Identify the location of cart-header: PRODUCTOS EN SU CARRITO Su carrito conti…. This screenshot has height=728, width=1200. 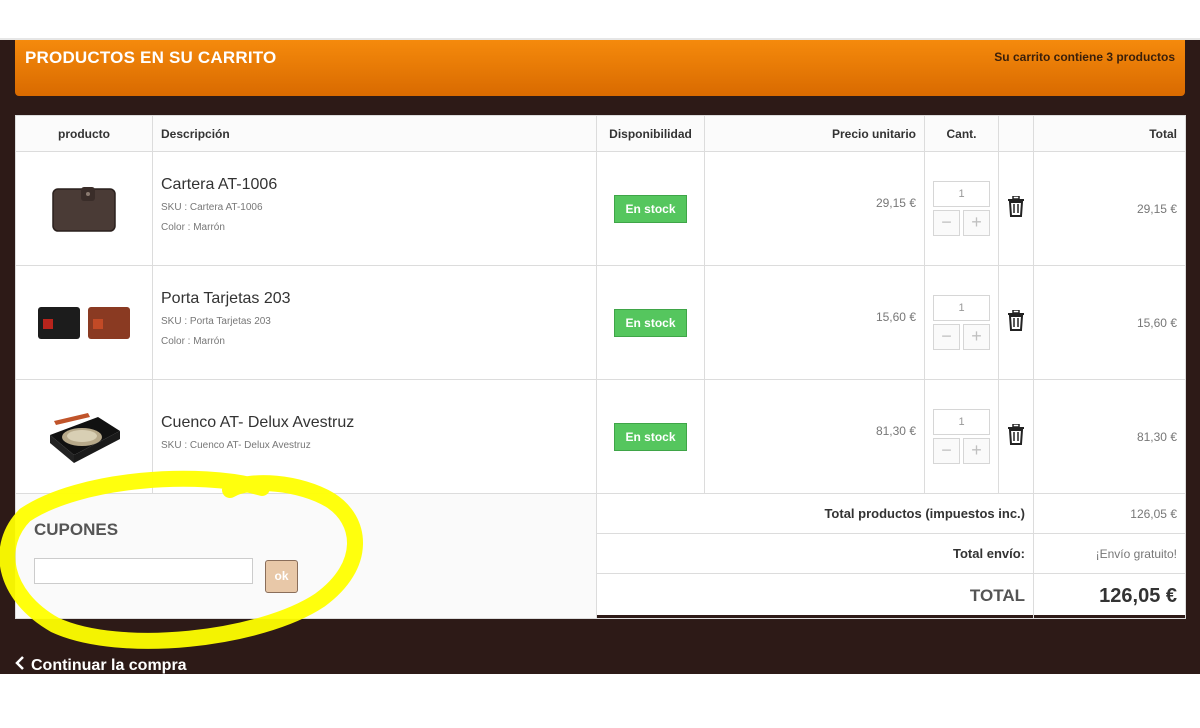
(600, 68).